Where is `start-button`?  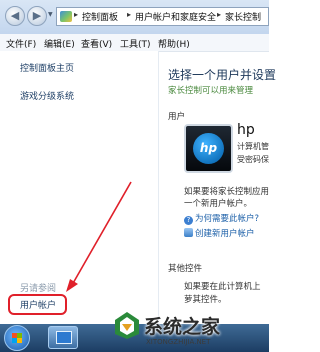
start-button is located at coordinates (17, 338).